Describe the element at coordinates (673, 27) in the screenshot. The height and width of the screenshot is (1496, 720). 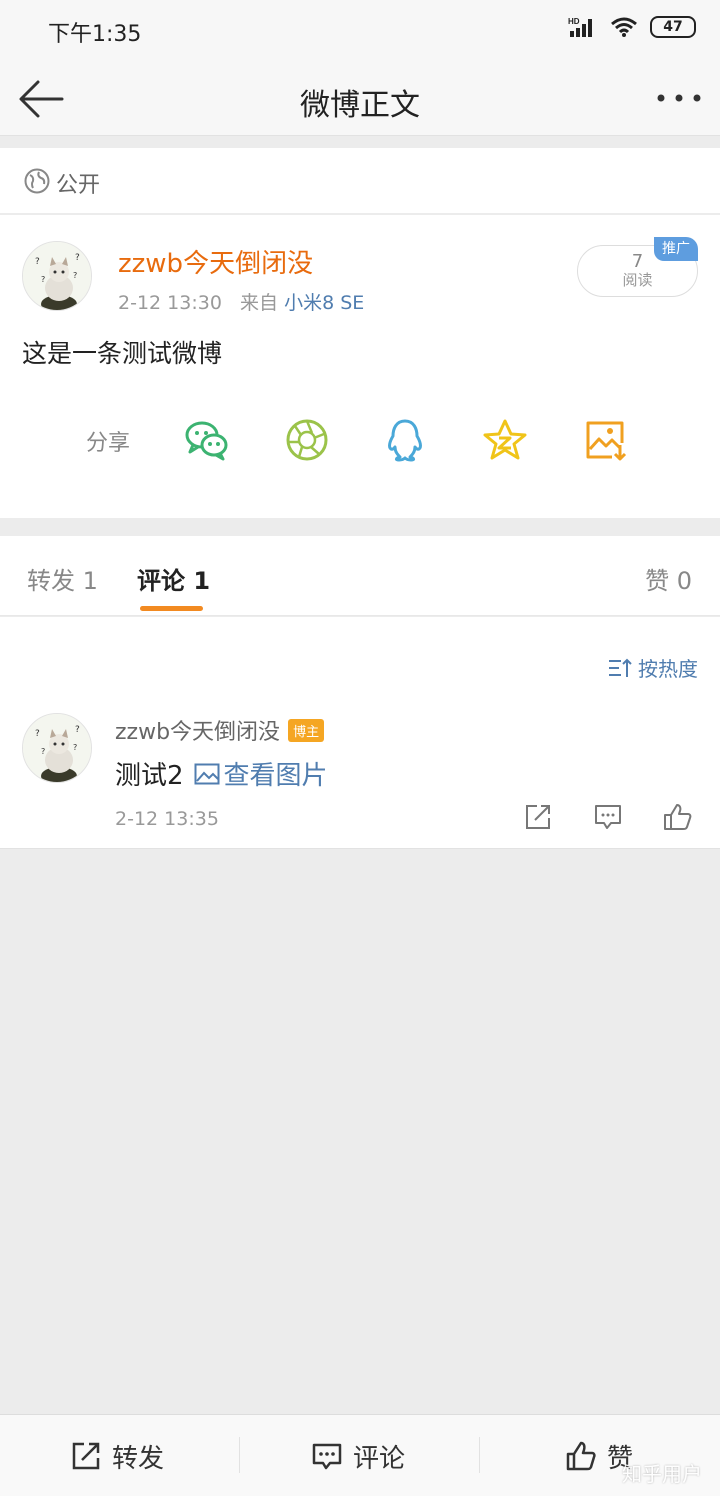
I see `battery-indicator: 47` at that location.